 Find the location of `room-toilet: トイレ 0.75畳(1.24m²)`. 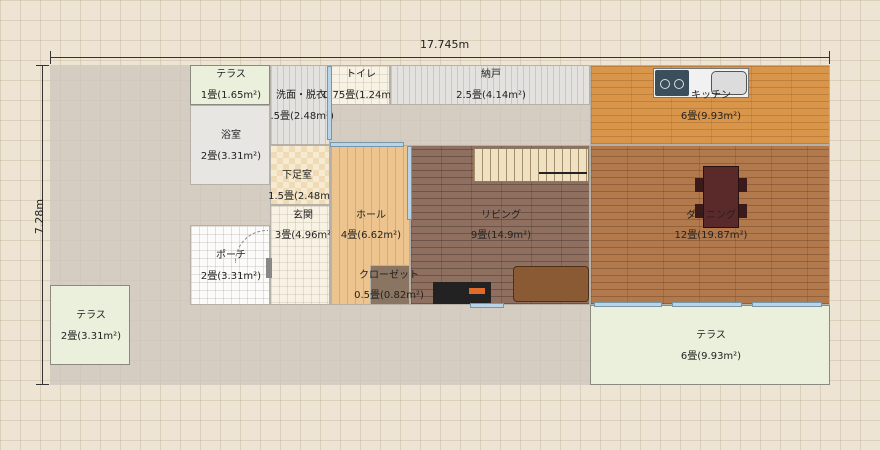

room-toilet: トイレ 0.75畳(1.24m²) is located at coordinates (361, 85).